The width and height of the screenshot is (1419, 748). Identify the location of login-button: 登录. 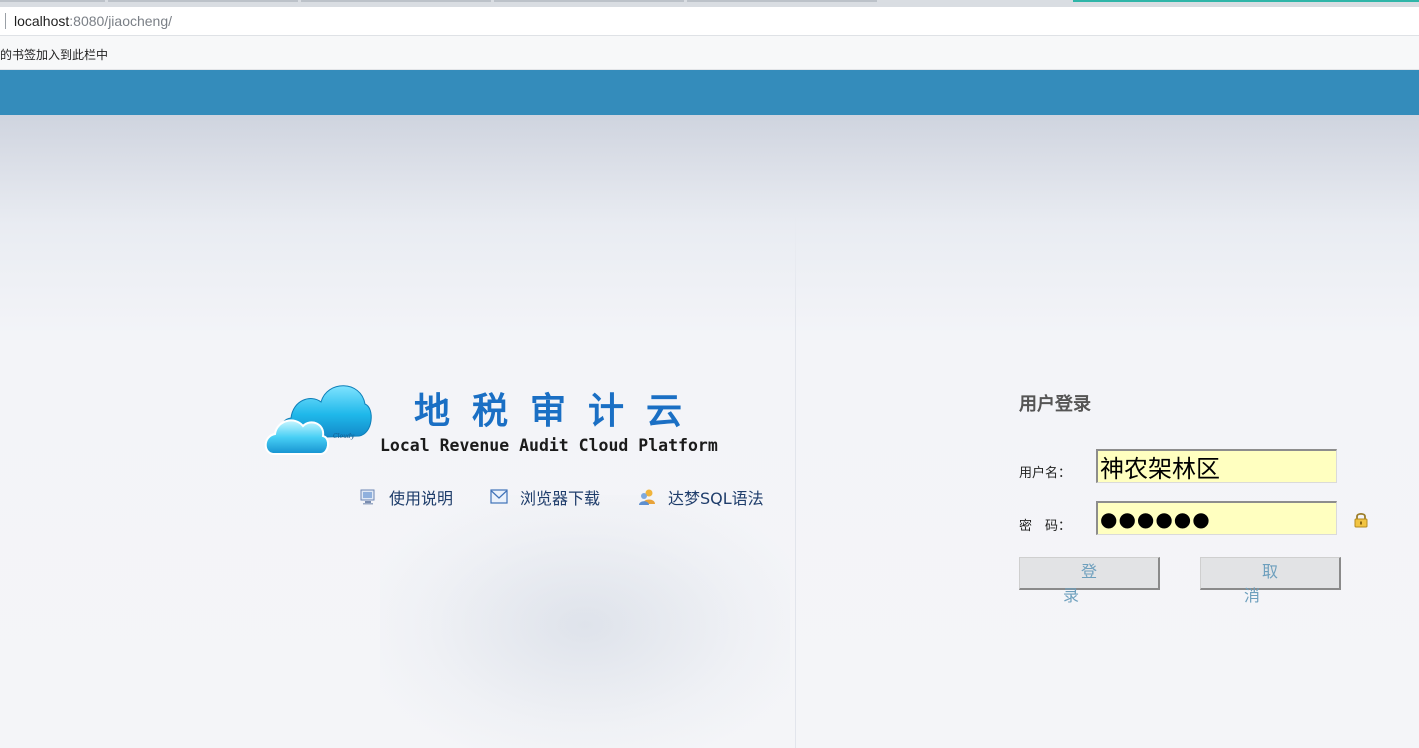
(1089, 581).